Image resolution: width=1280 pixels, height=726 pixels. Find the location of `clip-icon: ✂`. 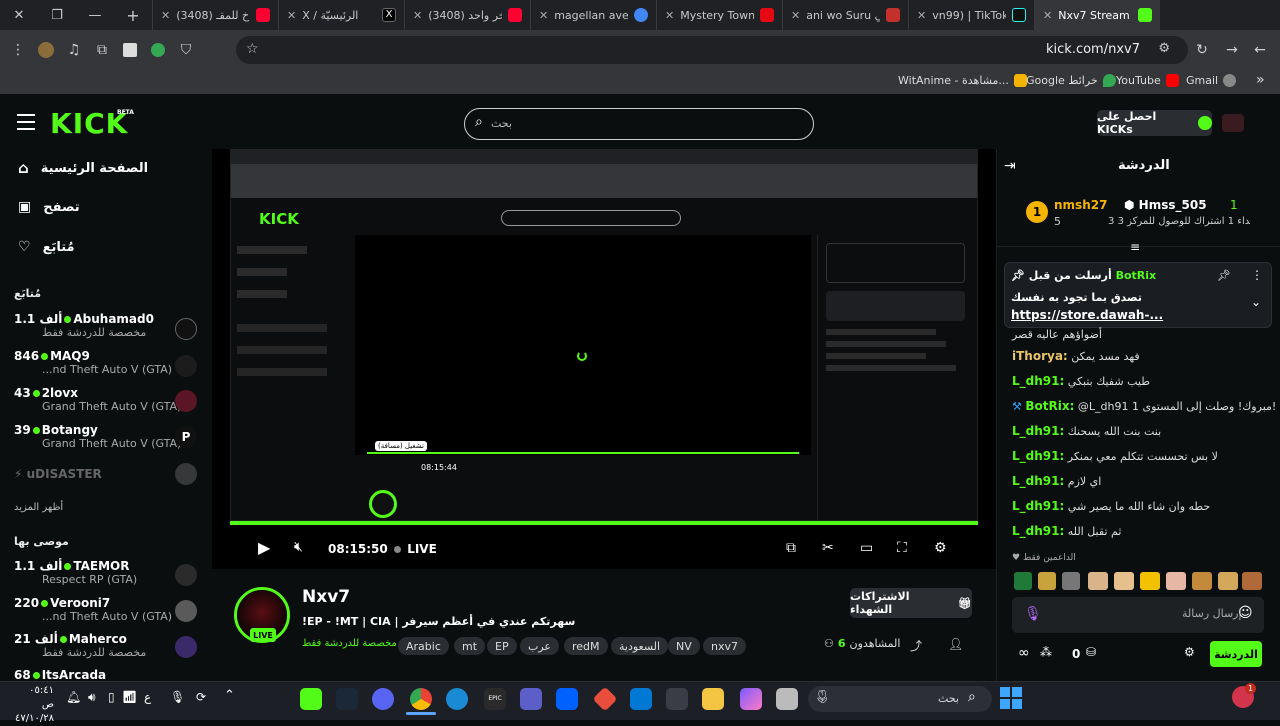

clip-icon: ✂ is located at coordinates (828, 548).